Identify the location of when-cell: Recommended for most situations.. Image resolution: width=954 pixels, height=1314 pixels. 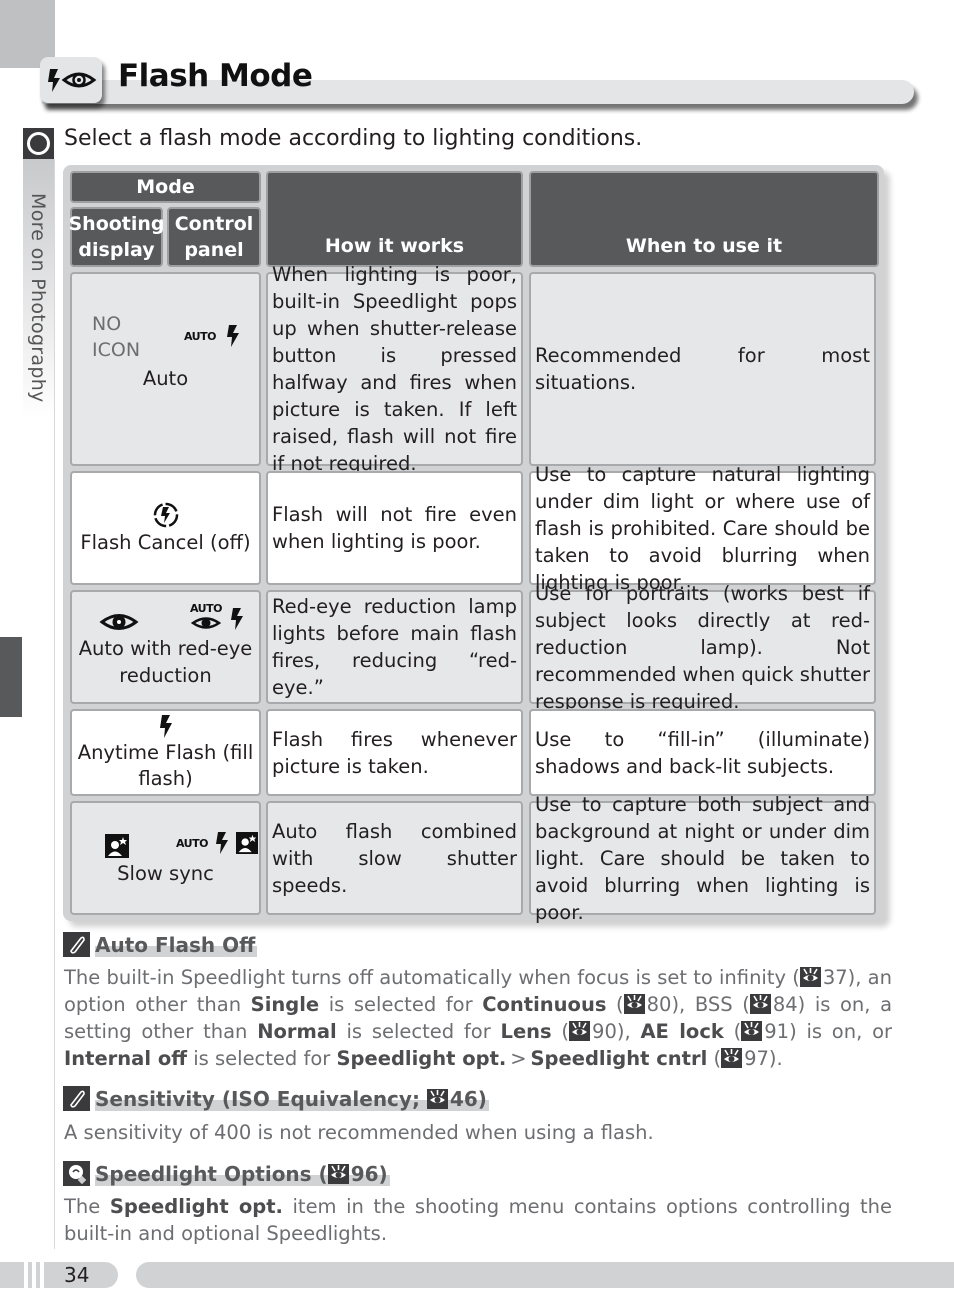
(702, 369).